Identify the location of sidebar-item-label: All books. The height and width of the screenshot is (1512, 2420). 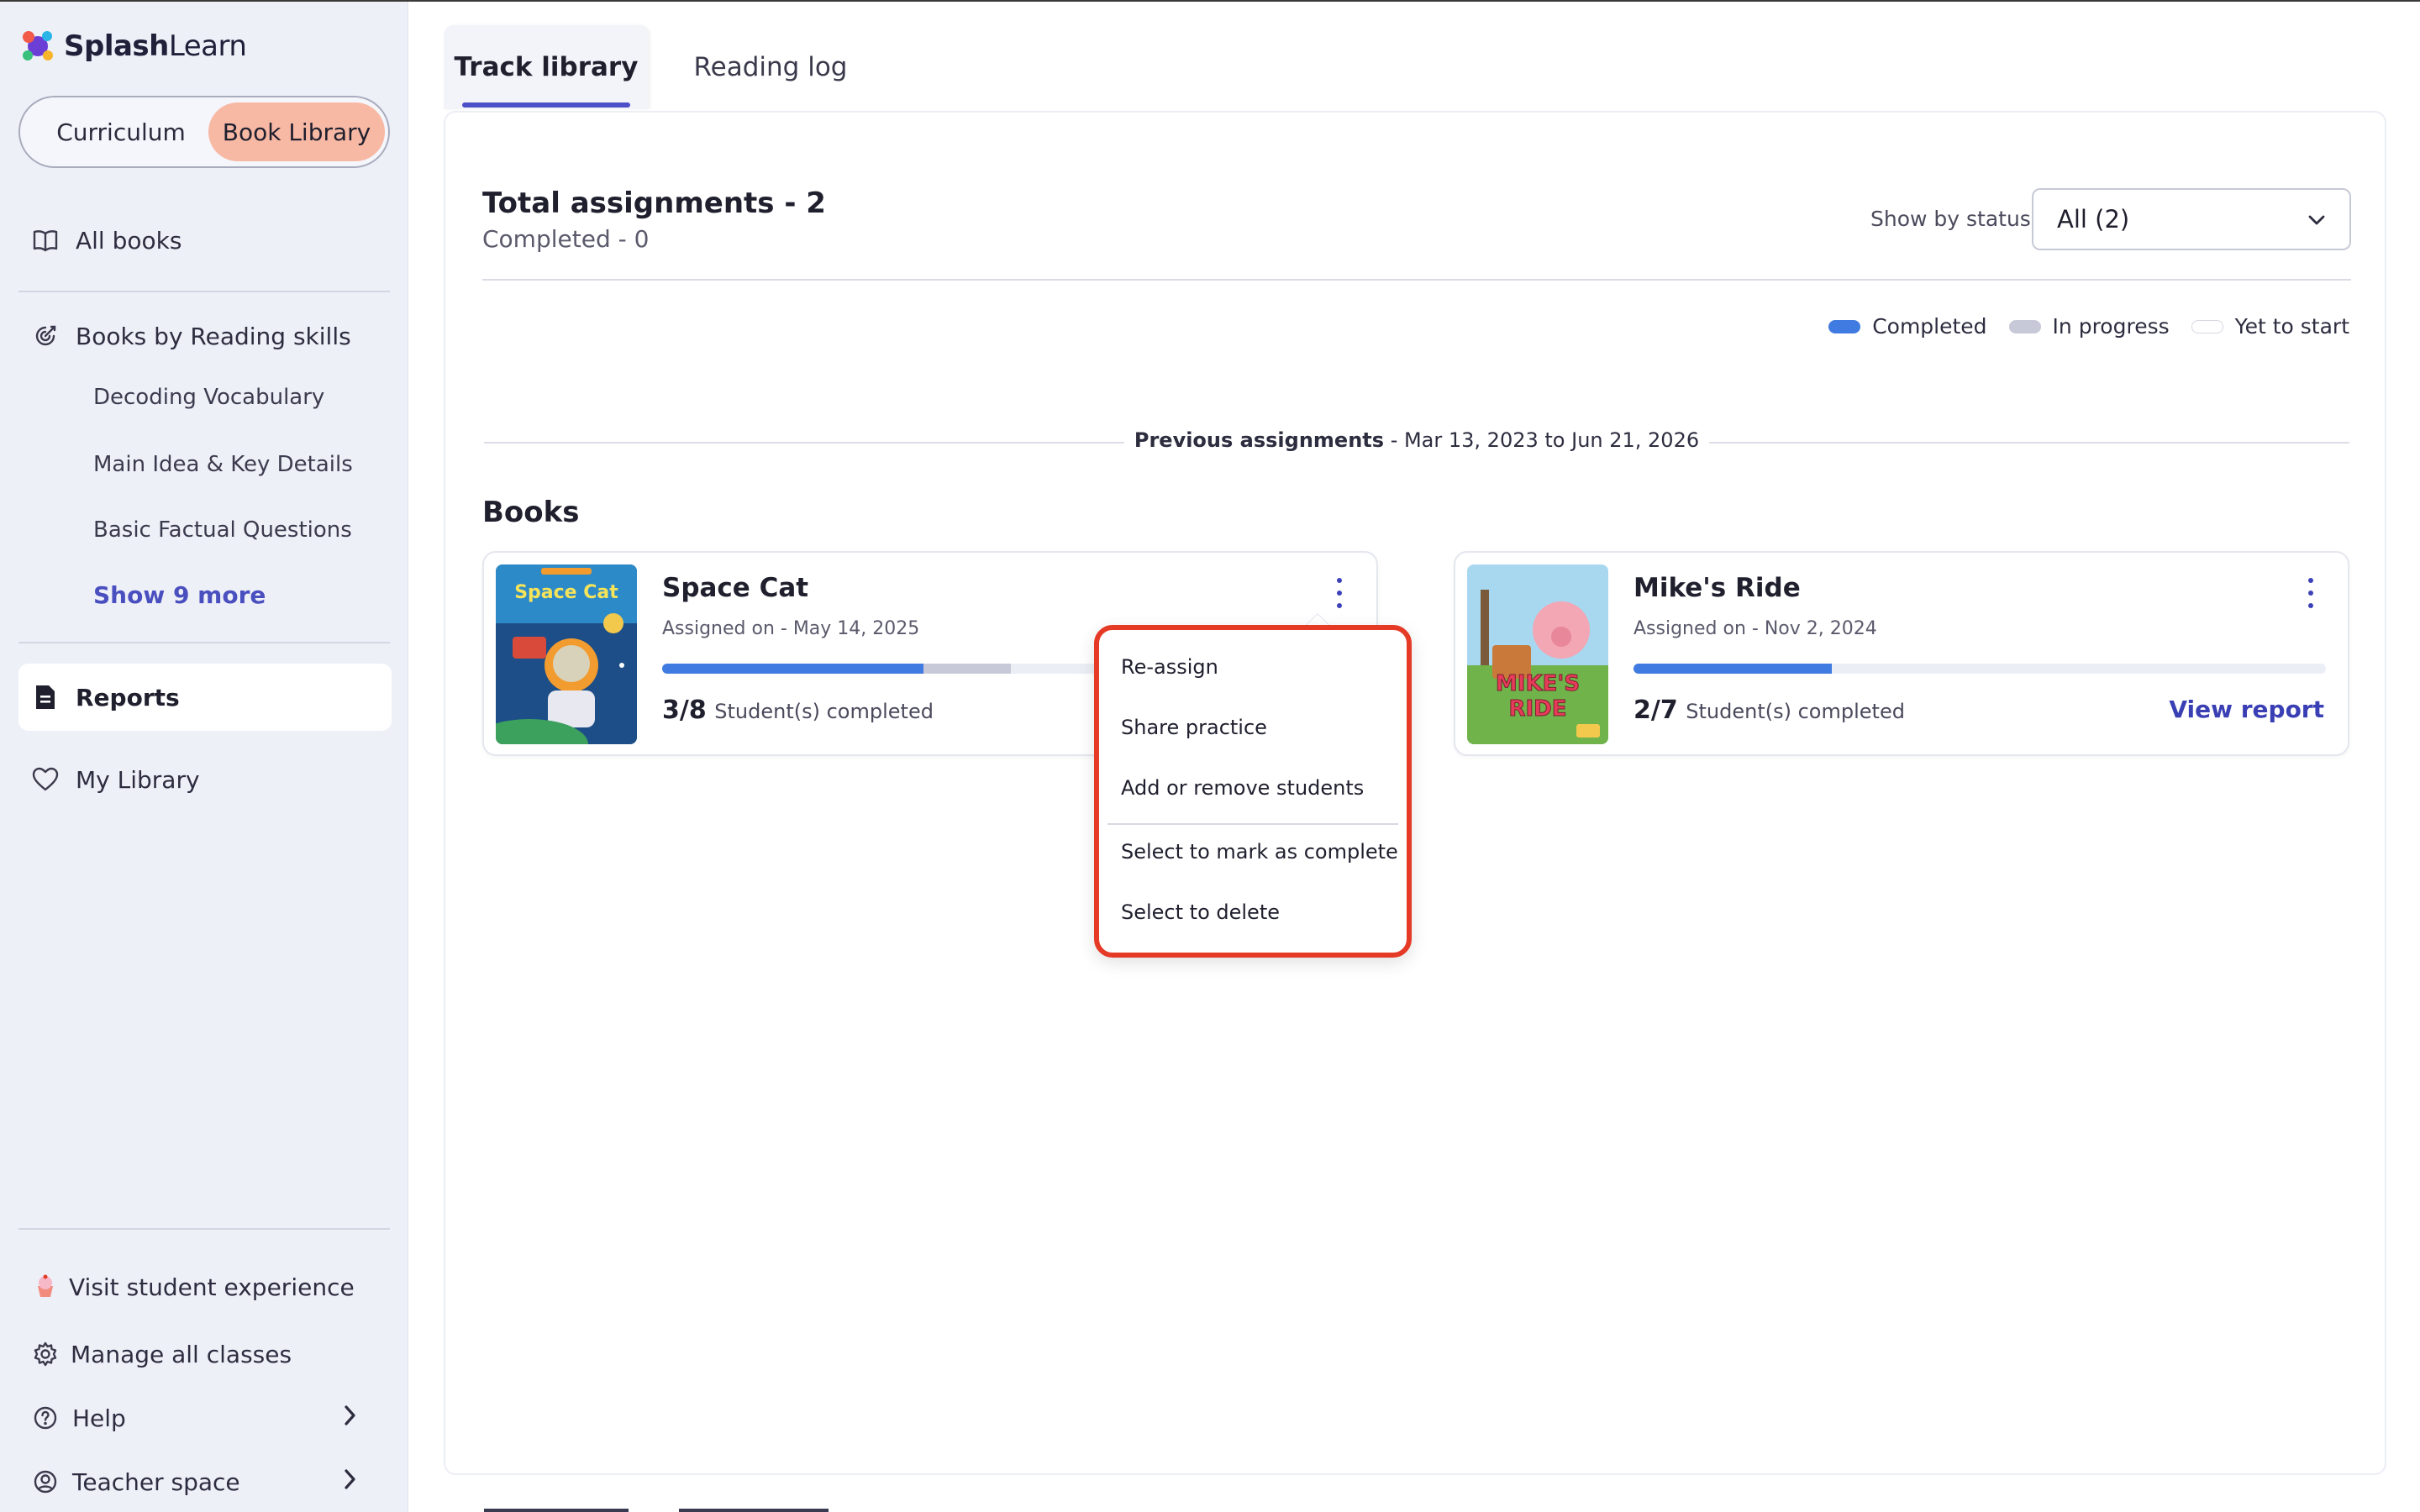
(129, 240).